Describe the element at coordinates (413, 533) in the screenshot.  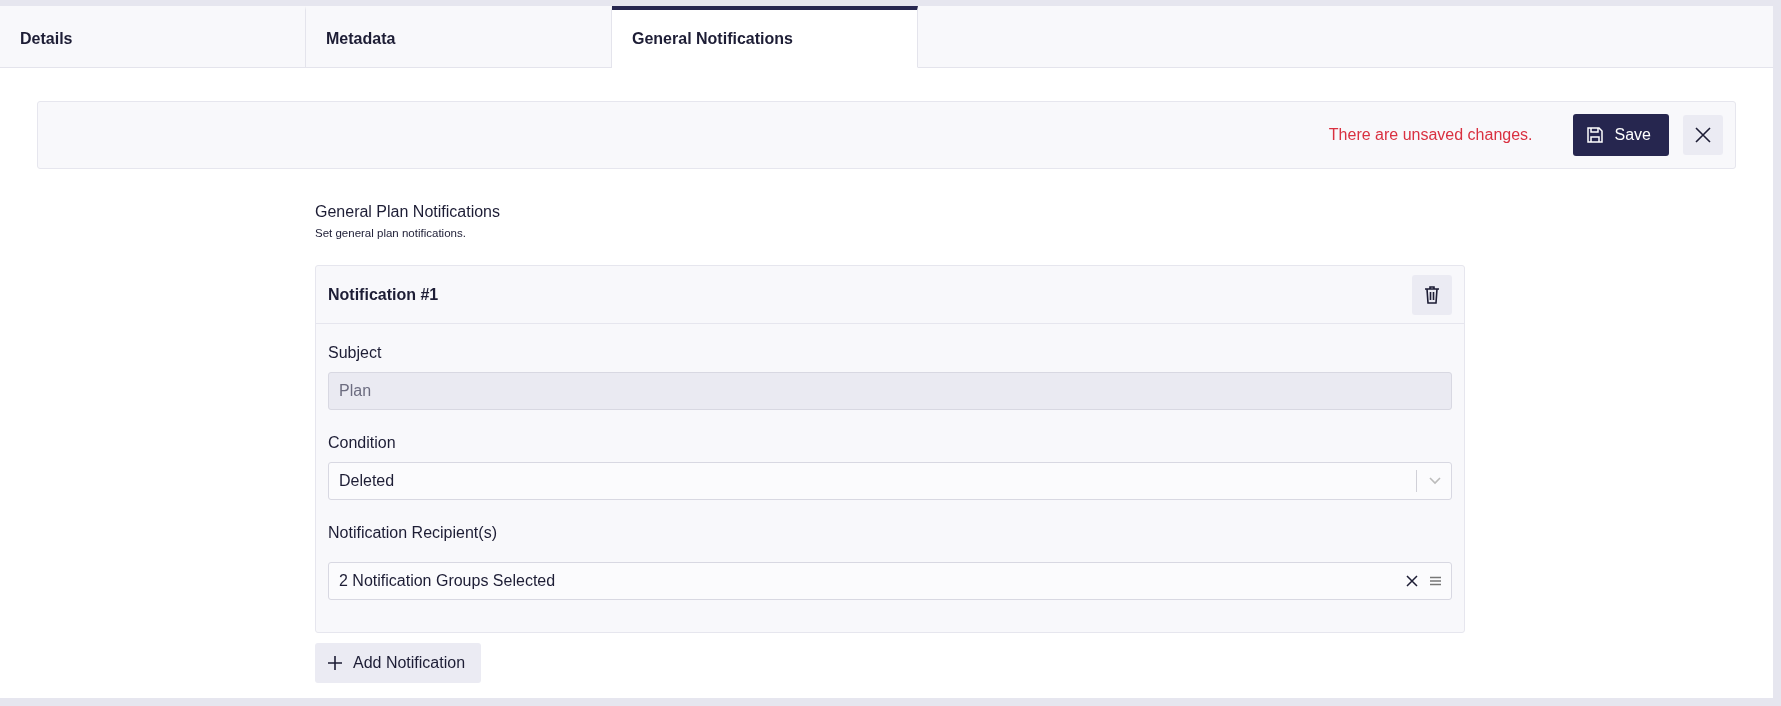
I see `field-label: Notification Recipient(s)` at that location.